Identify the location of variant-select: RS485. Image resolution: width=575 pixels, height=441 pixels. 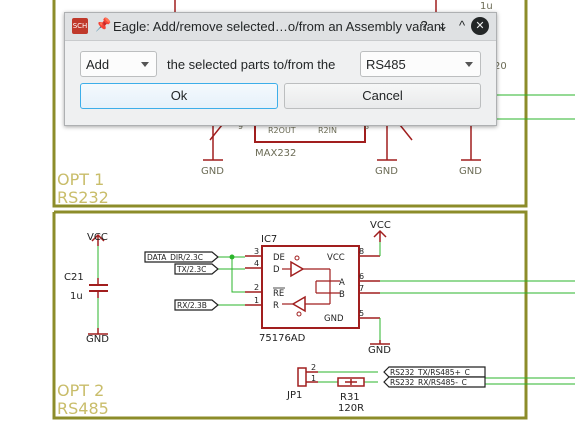
(420, 64).